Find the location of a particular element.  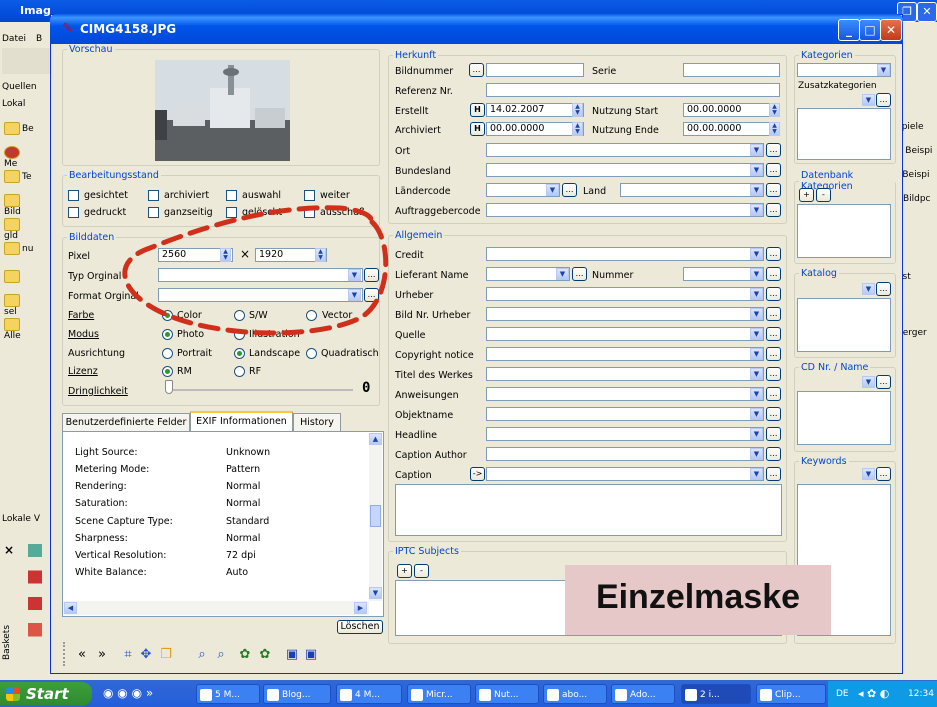

overlay-label: Einzelmaske is located at coordinates (698, 597).